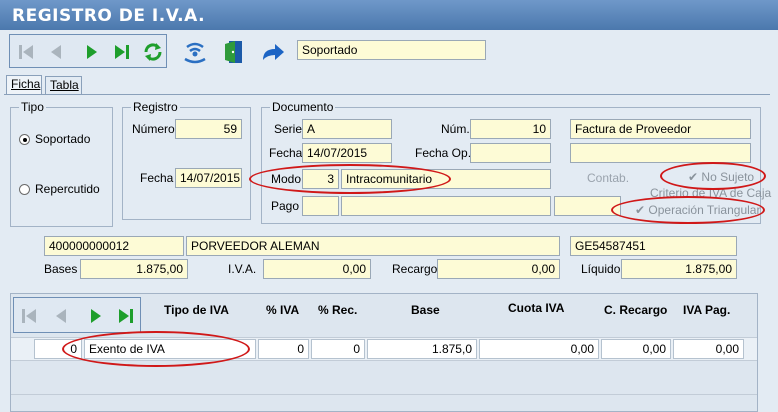  I want to click on tab-ficha-label: Ficha, so click(26, 84).